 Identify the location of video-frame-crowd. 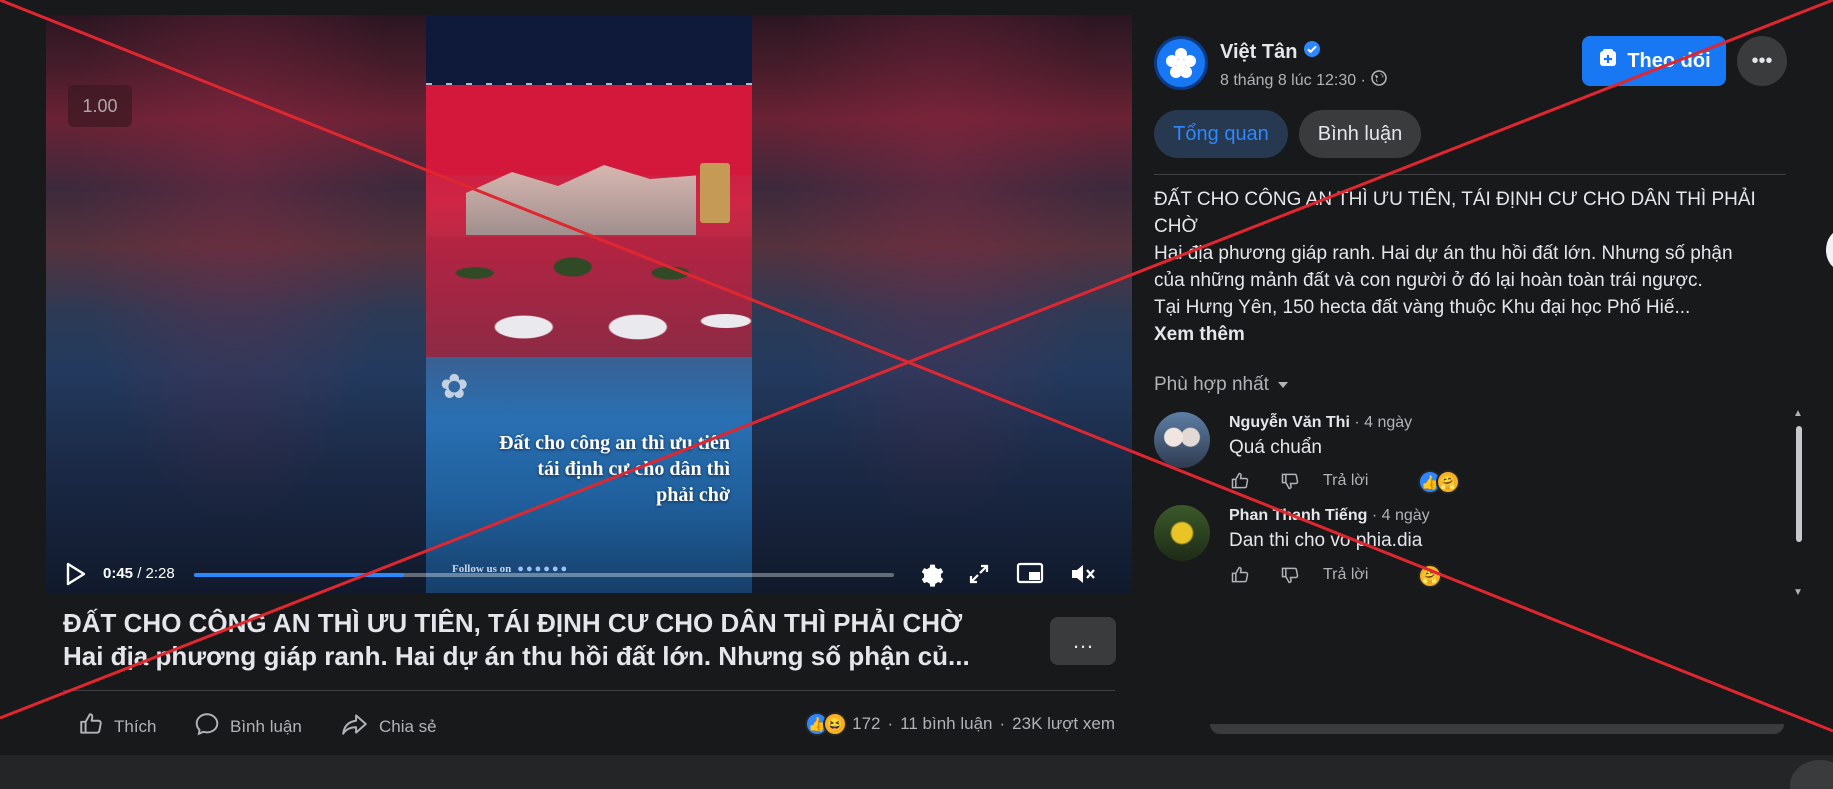
(589, 297).